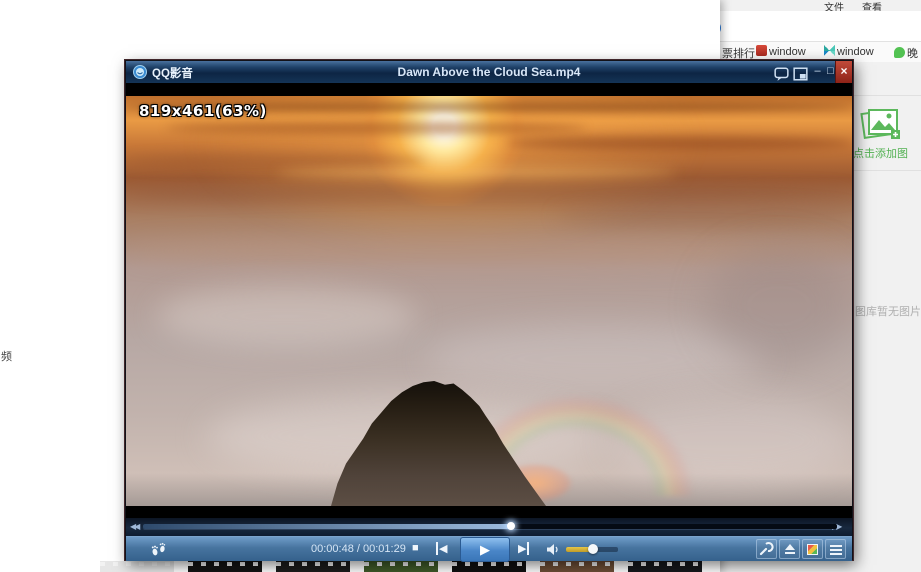 This screenshot has width=921, height=572. What do you see at coordinates (510, 526) in the screenshot?
I see `seek-playhead` at bounding box center [510, 526].